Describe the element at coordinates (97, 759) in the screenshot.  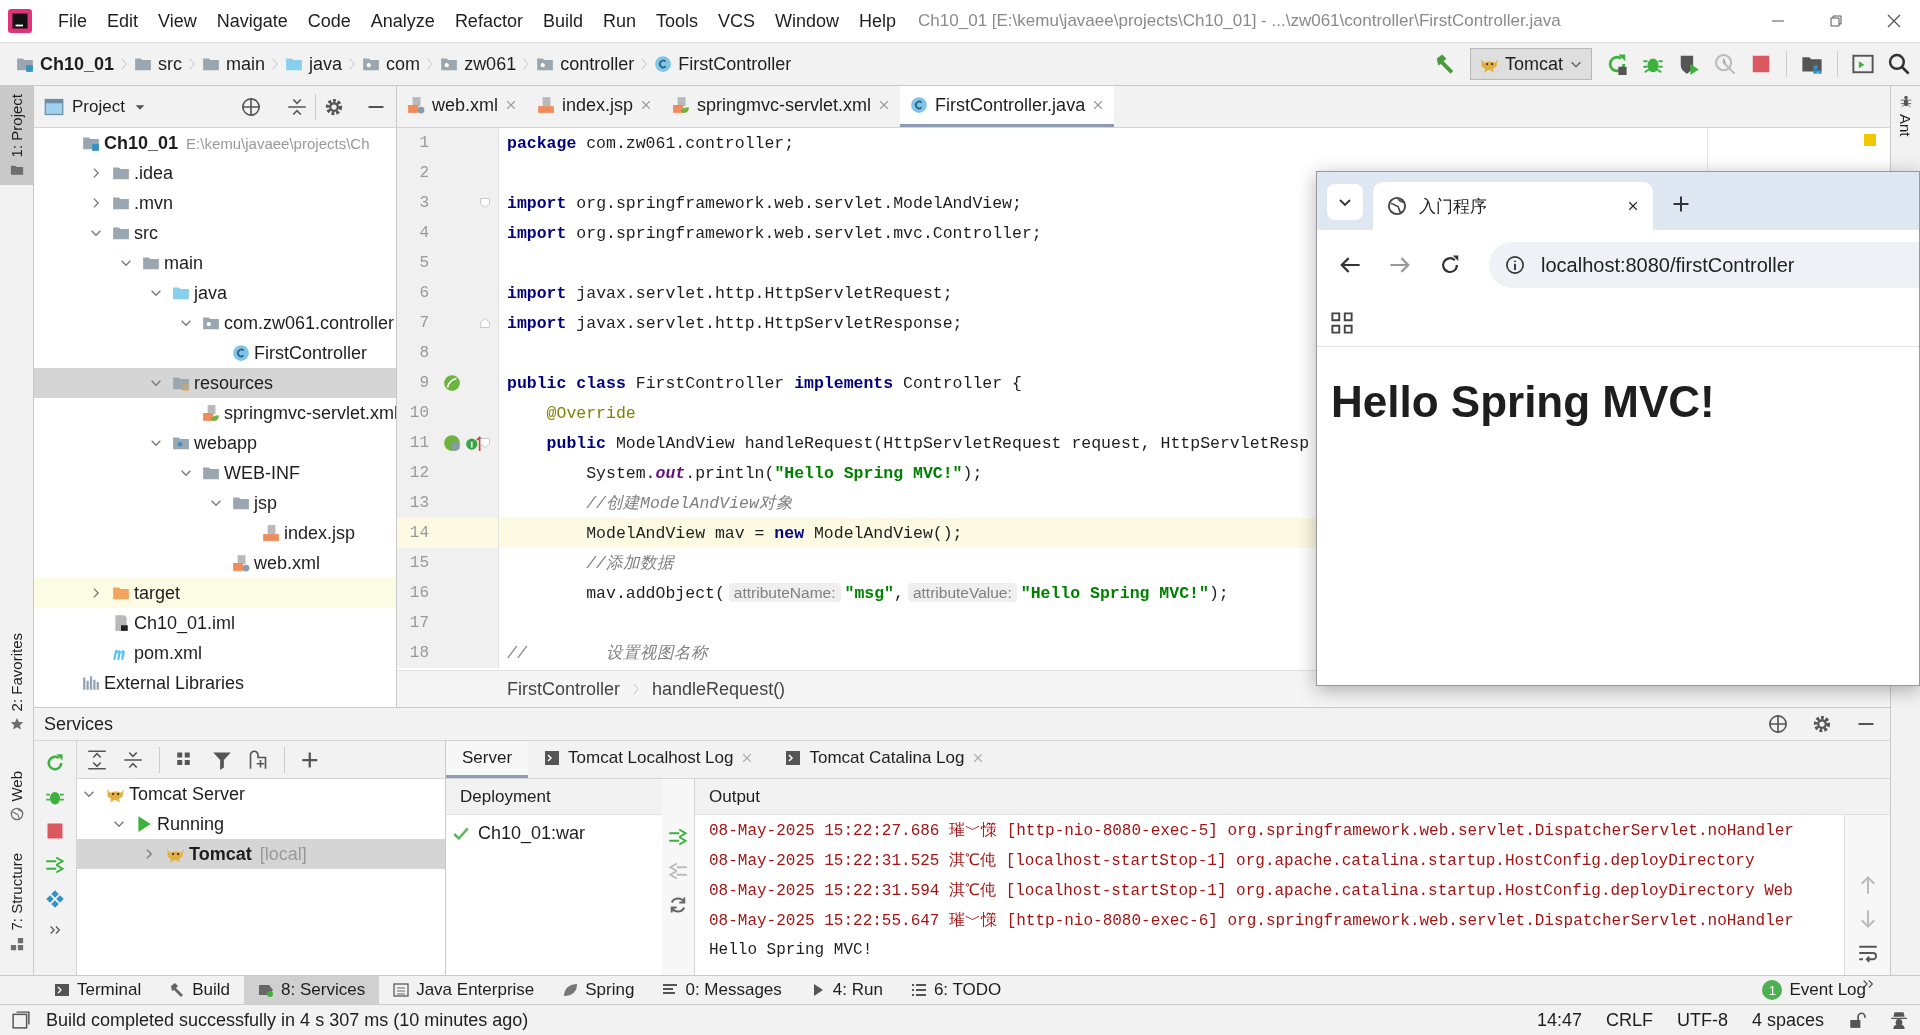
I see `expand-all-icon` at that location.